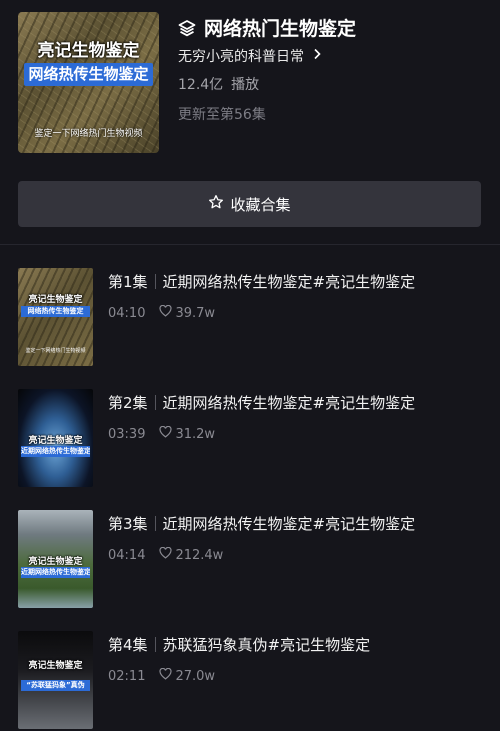  What do you see at coordinates (201, 85) in the screenshot?
I see `play-count-value: 12.4亿` at bounding box center [201, 85].